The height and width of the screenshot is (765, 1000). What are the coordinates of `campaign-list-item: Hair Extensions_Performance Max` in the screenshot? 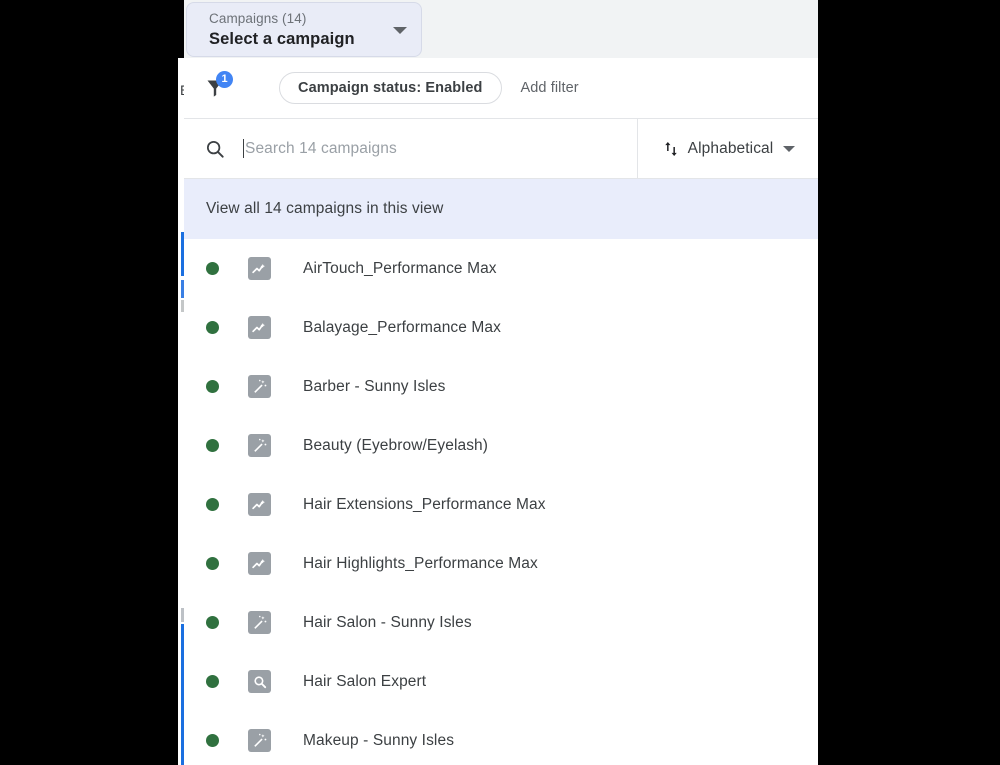 It's located at (501, 504).